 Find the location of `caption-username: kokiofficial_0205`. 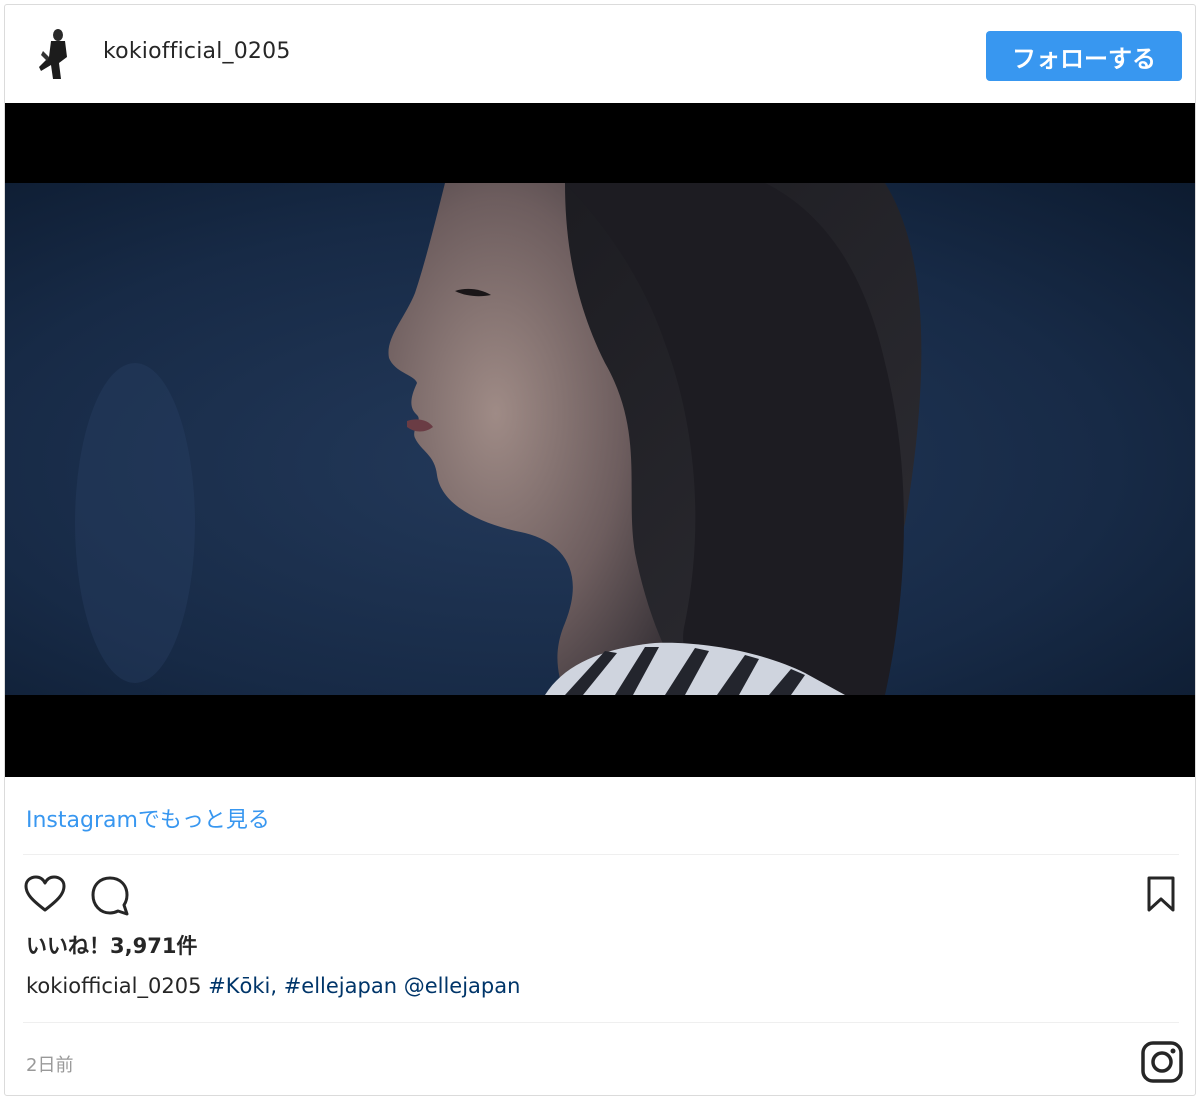

caption-username: kokiofficial_0205 is located at coordinates (113, 986).